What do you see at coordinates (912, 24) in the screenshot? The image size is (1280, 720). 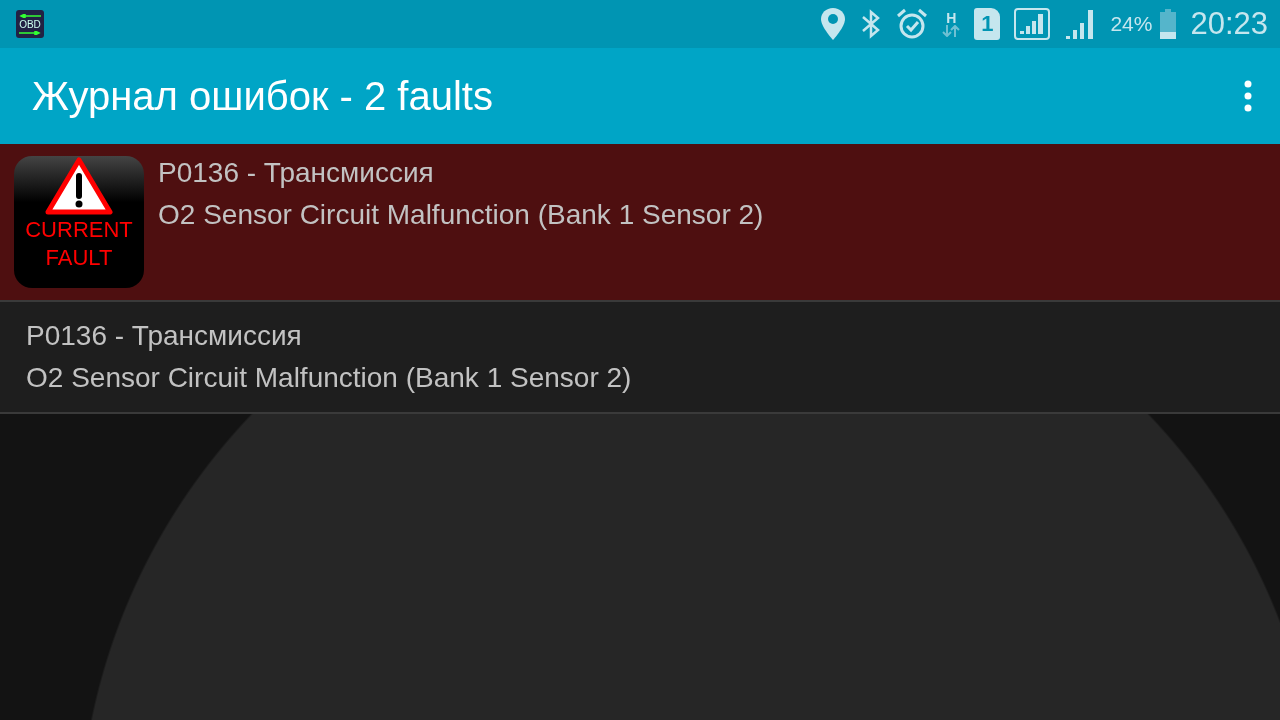 I see `alarm-clock-icon` at bounding box center [912, 24].